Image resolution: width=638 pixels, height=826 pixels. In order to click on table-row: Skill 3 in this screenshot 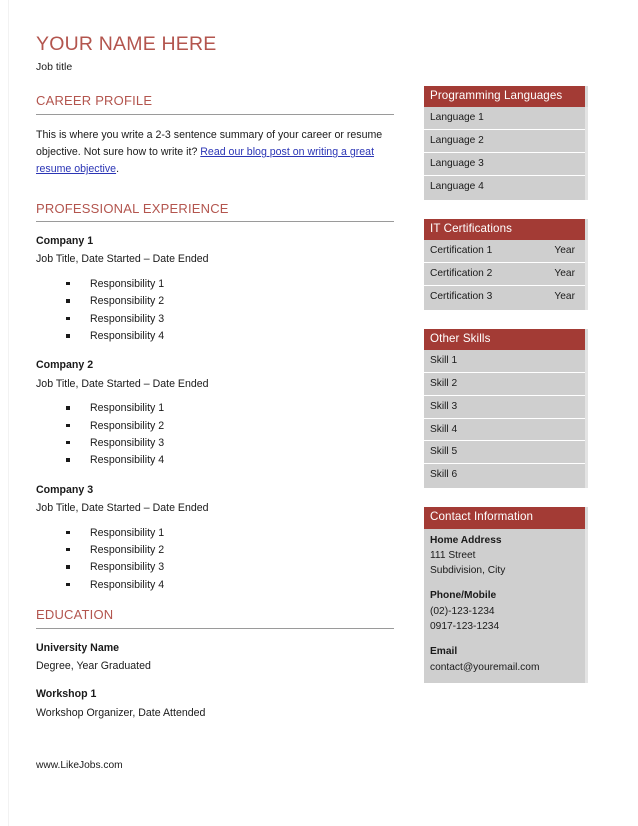, I will do `click(504, 407)`.